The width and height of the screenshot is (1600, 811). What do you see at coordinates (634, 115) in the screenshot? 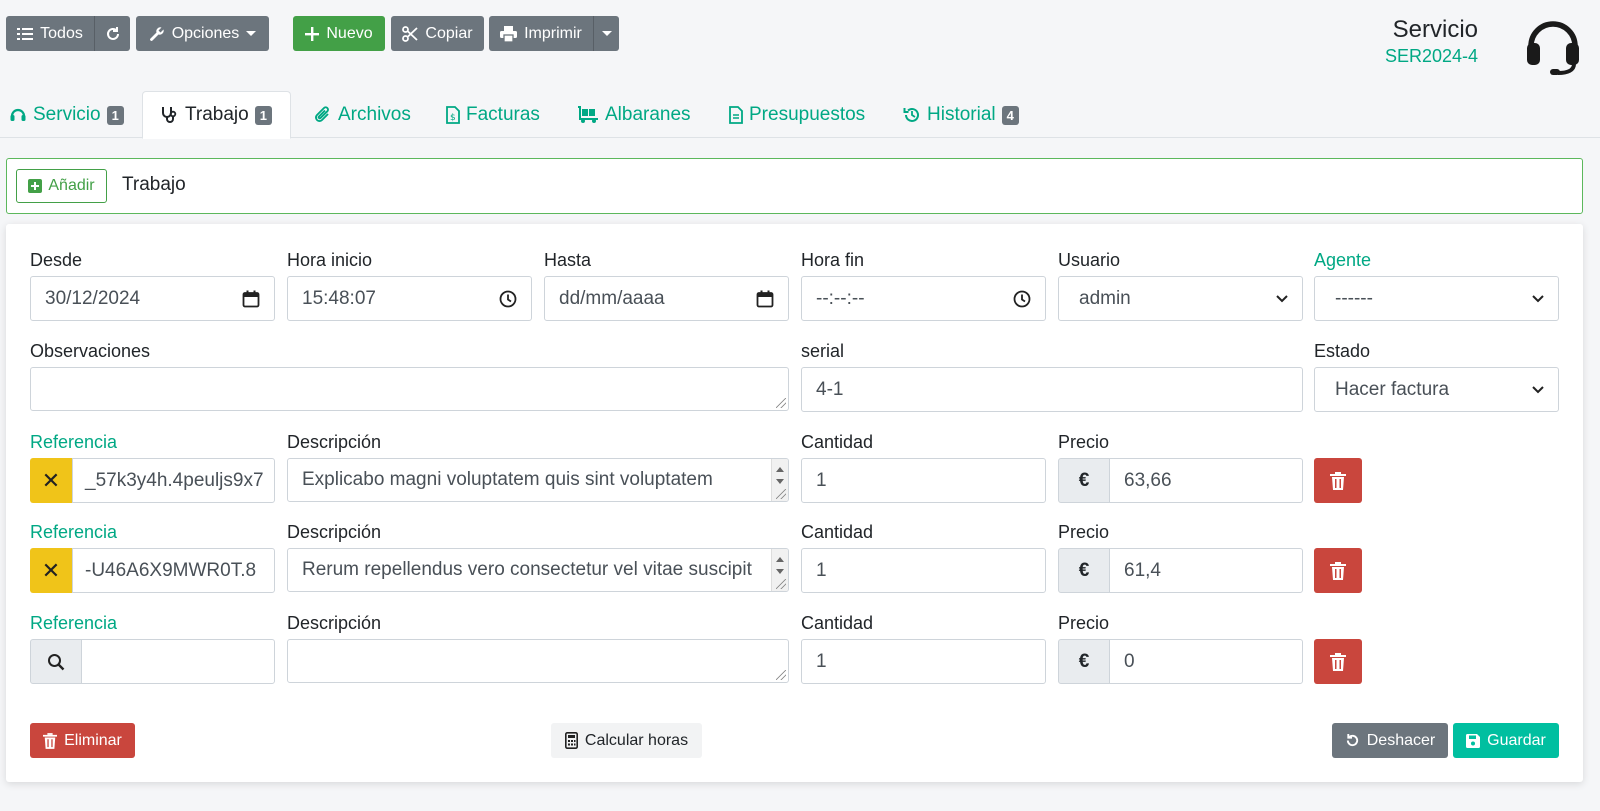
I see `tab-albaranes: Albaranes` at bounding box center [634, 115].